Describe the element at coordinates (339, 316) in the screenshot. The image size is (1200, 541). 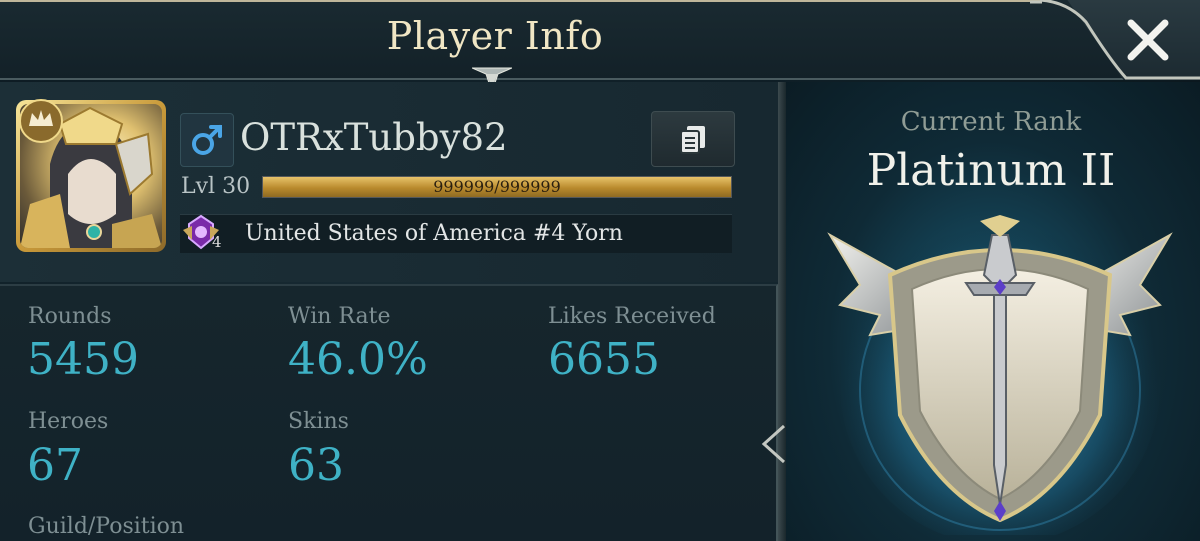
I see `win-rate-label: Win Rate` at that location.